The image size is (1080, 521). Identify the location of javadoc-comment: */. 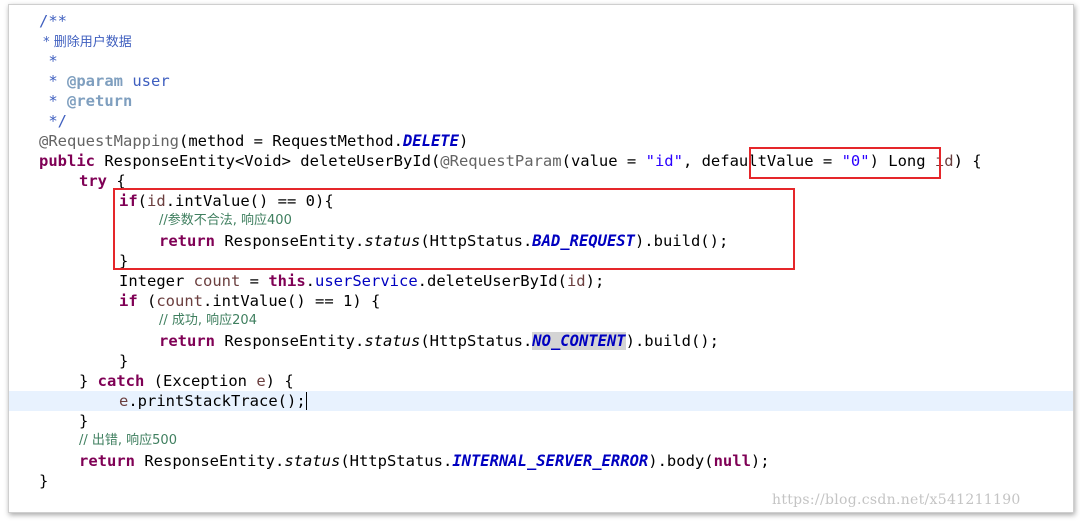
(53, 121).